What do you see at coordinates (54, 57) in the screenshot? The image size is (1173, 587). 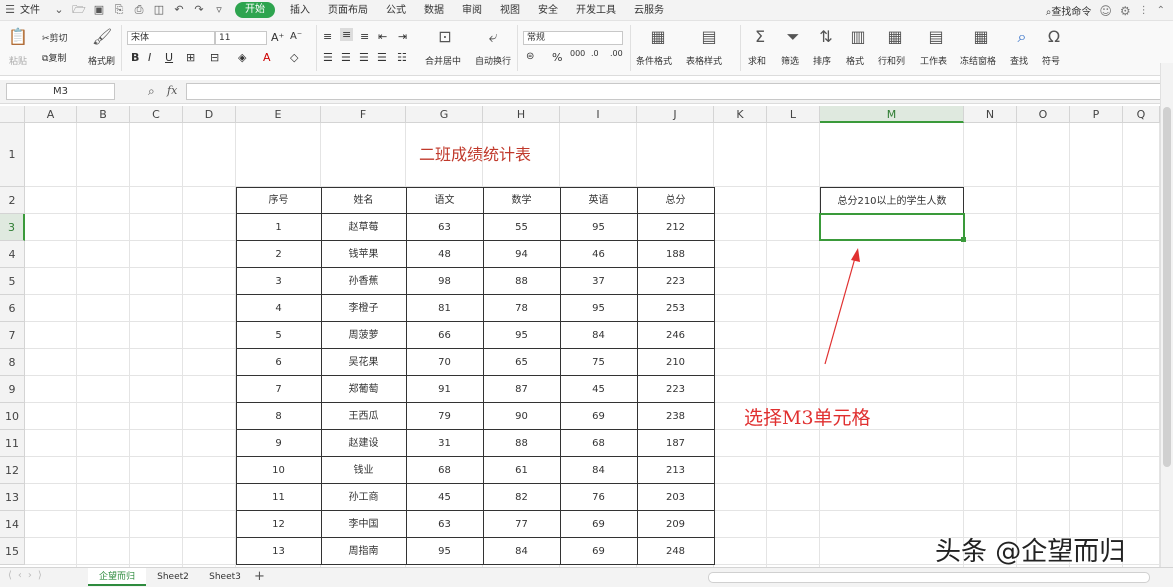 I see `copy-button: ⧉复制` at bounding box center [54, 57].